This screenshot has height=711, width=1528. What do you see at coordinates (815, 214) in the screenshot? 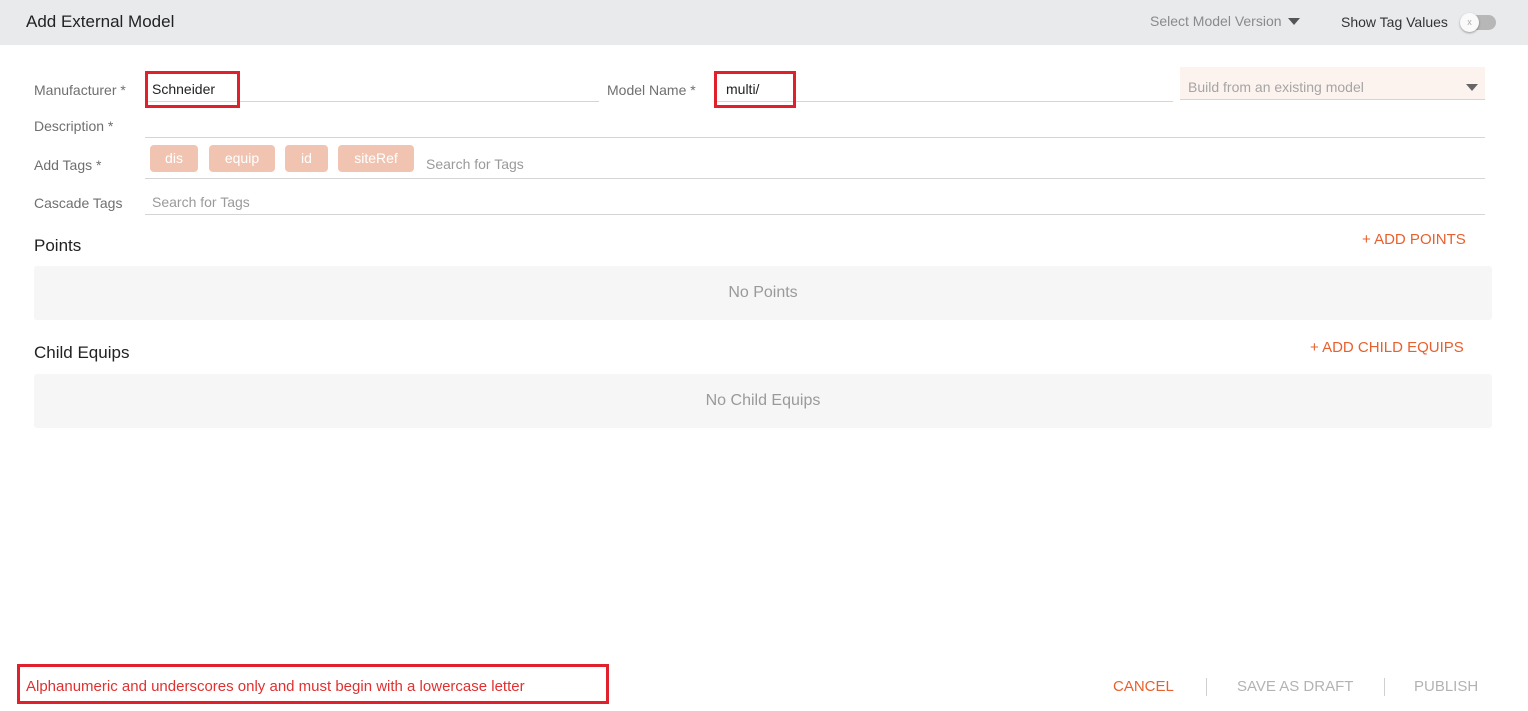
I see `cascade-tags-underline` at bounding box center [815, 214].